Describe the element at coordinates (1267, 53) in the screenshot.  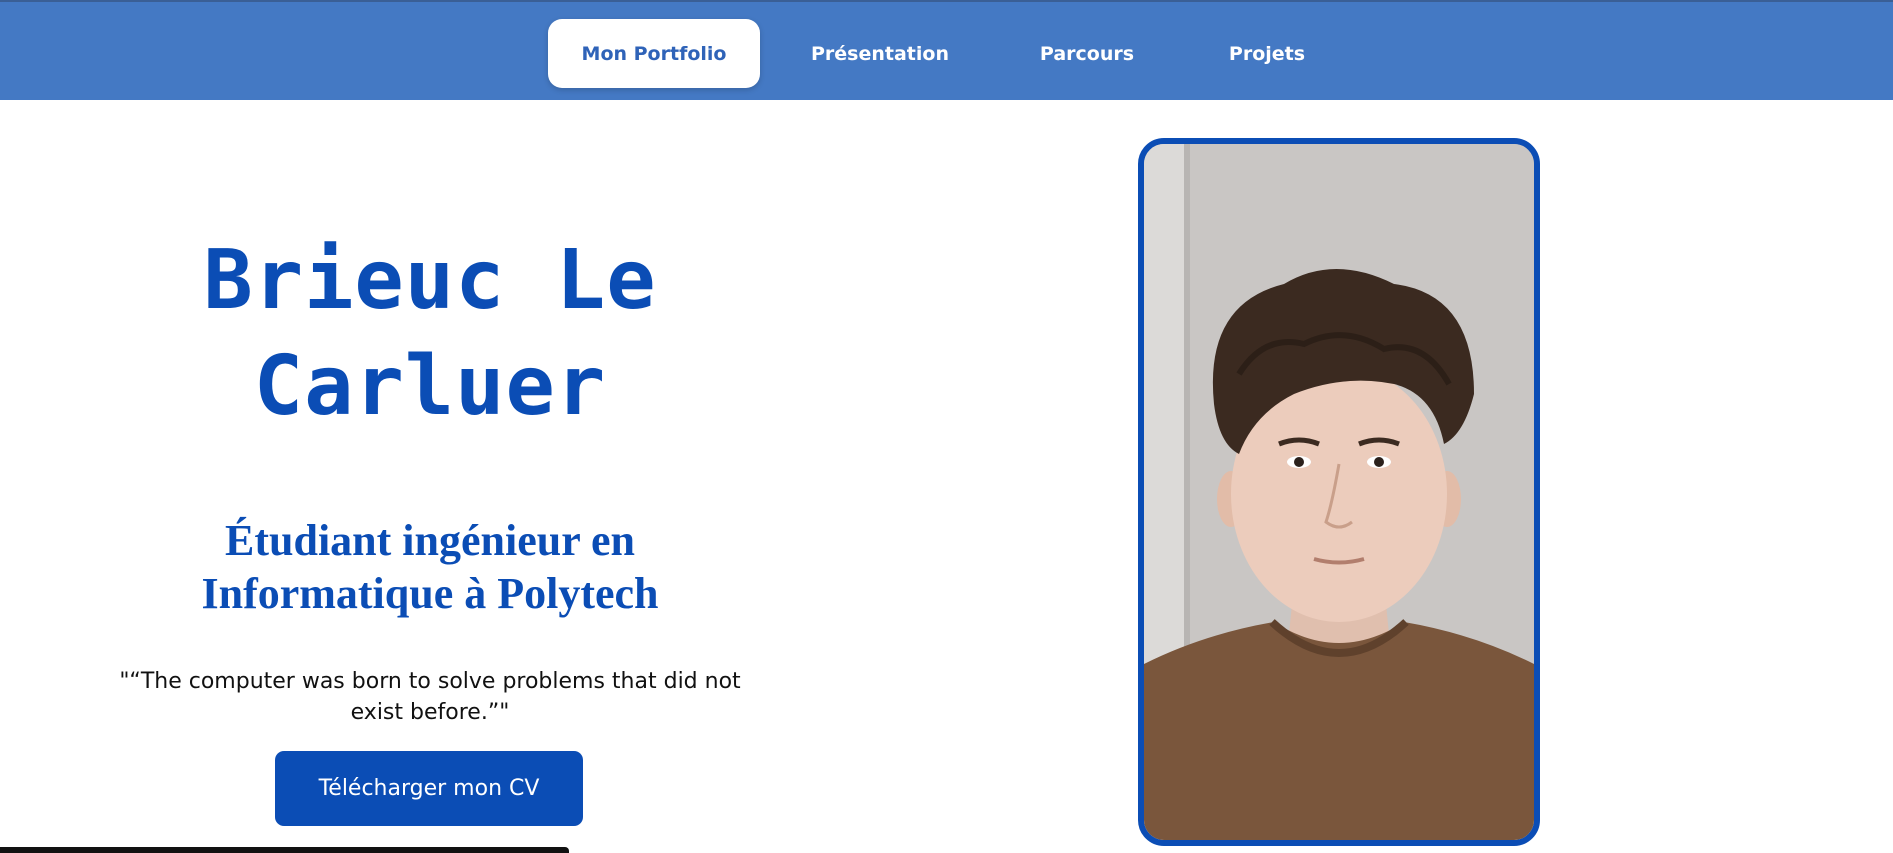
I see `nav-item-projets: Projets` at that location.